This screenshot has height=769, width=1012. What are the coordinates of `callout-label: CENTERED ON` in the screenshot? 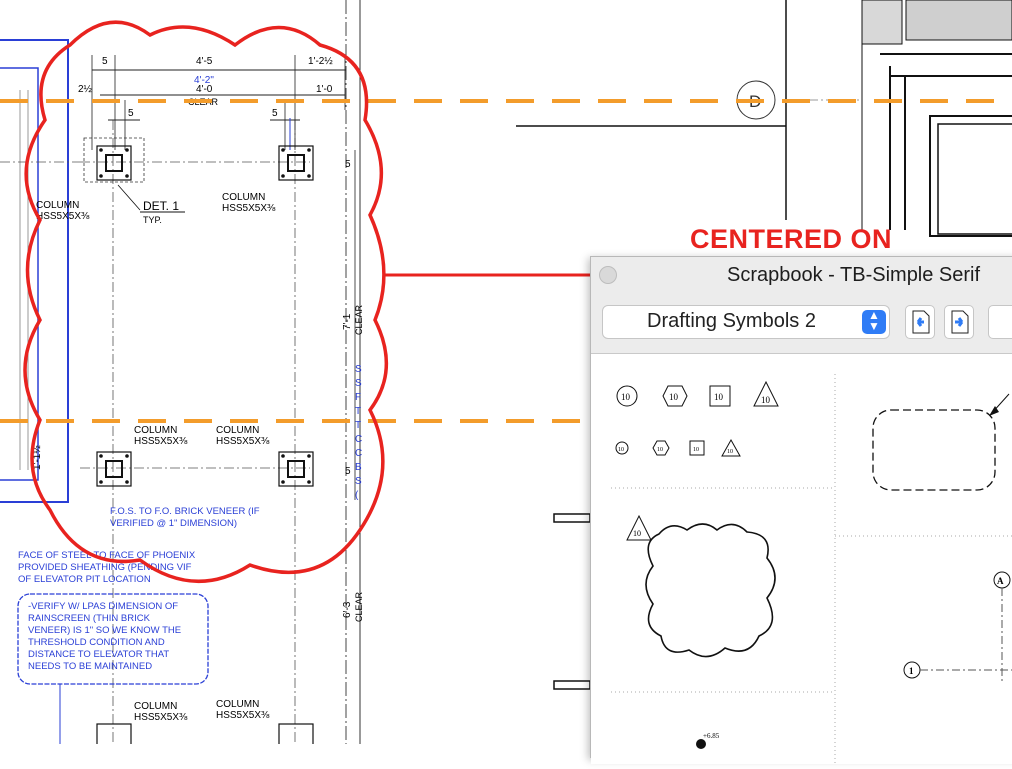 It's located at (791, 239).